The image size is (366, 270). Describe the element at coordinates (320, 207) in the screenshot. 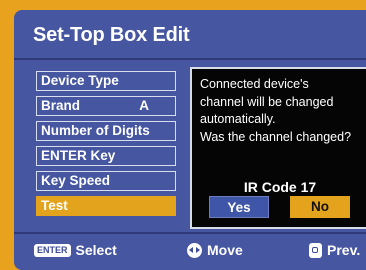

I see `no-button: No` at that location.